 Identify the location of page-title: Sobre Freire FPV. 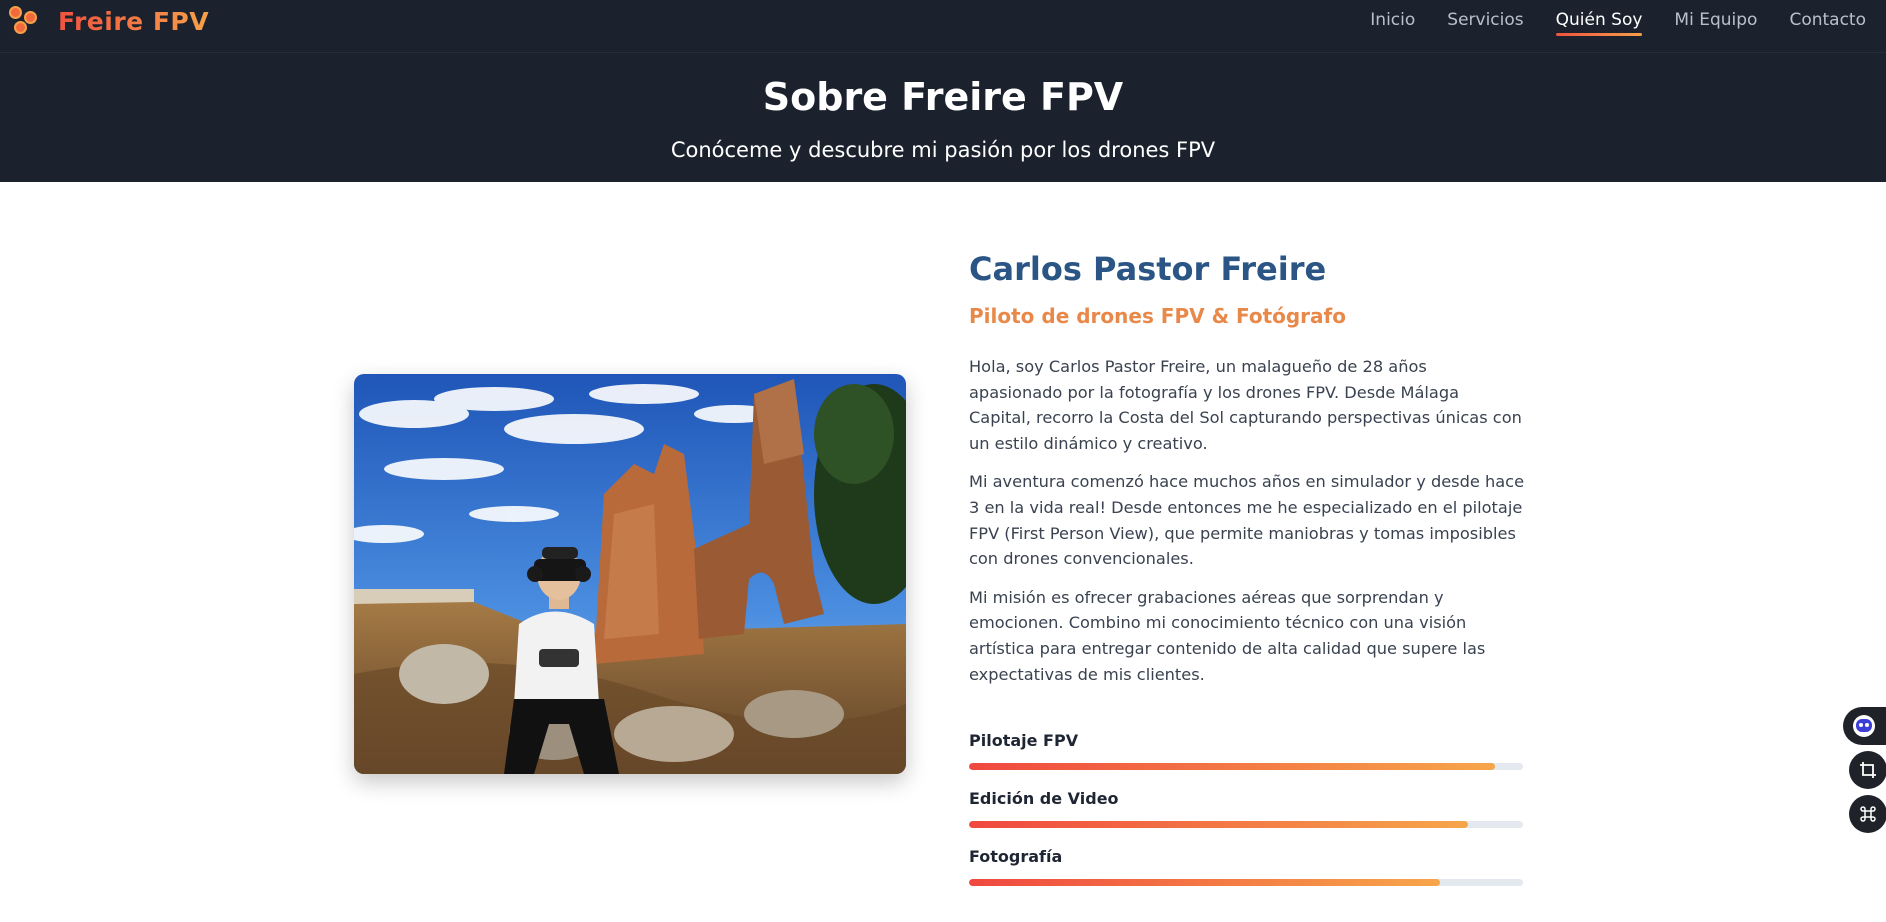
(943, 97).